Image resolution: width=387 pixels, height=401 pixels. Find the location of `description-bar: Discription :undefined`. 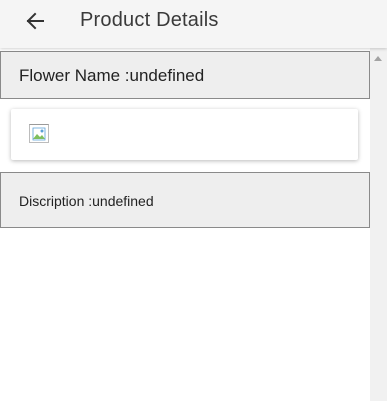

description-bar: Discription :undefined is located at coordinates (185, 200).